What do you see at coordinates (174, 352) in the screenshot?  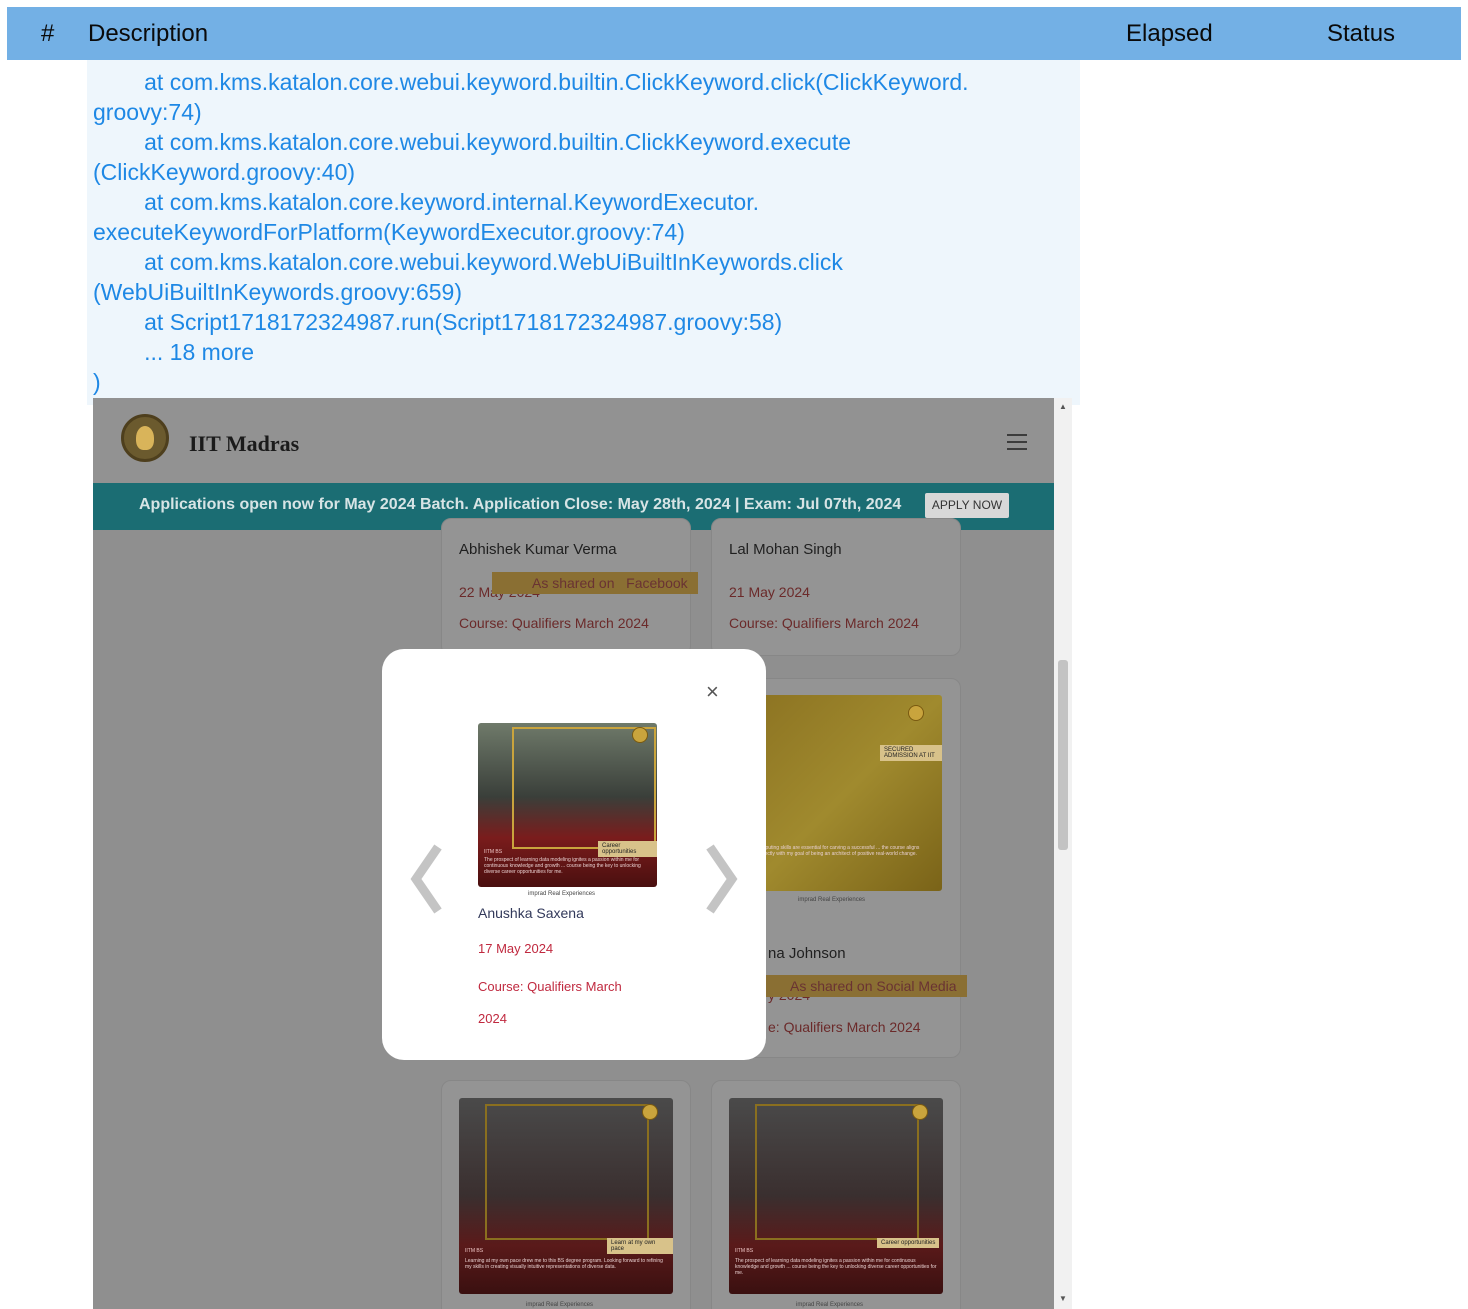 I see `trace-line: ... 18 more` at bounding box center [174, 352].